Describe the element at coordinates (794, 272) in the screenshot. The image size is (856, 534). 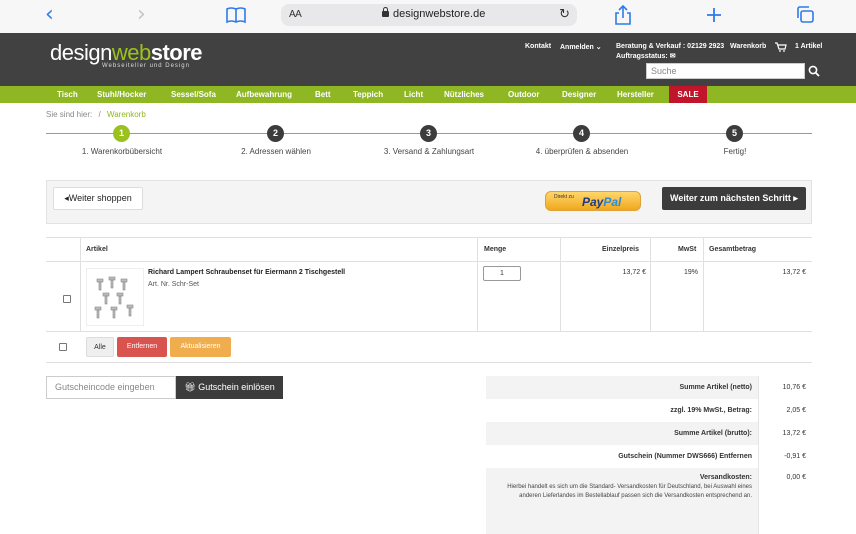
I see `row-total: 13,72 €` at that location.